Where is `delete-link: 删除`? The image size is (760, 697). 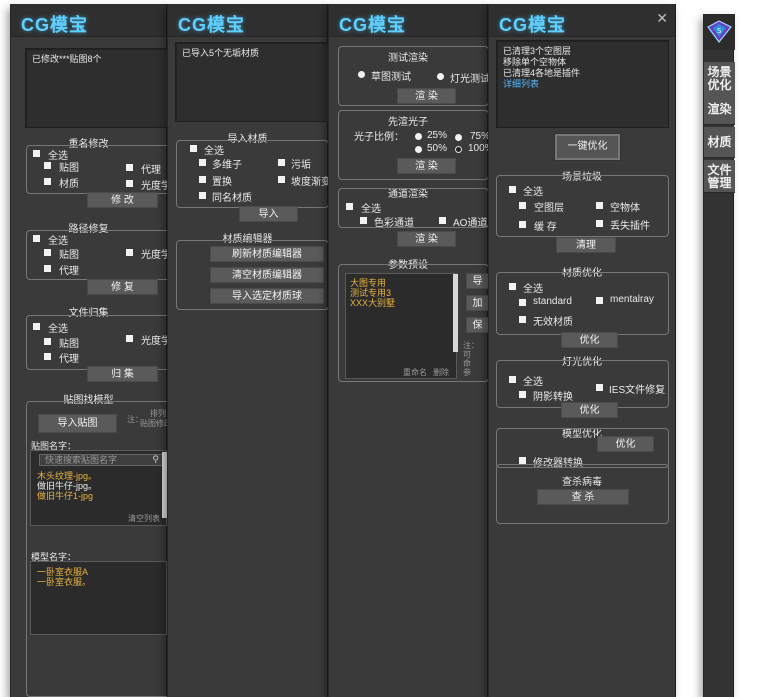
delete-link: 删除 is located at coordinates (441, 373).